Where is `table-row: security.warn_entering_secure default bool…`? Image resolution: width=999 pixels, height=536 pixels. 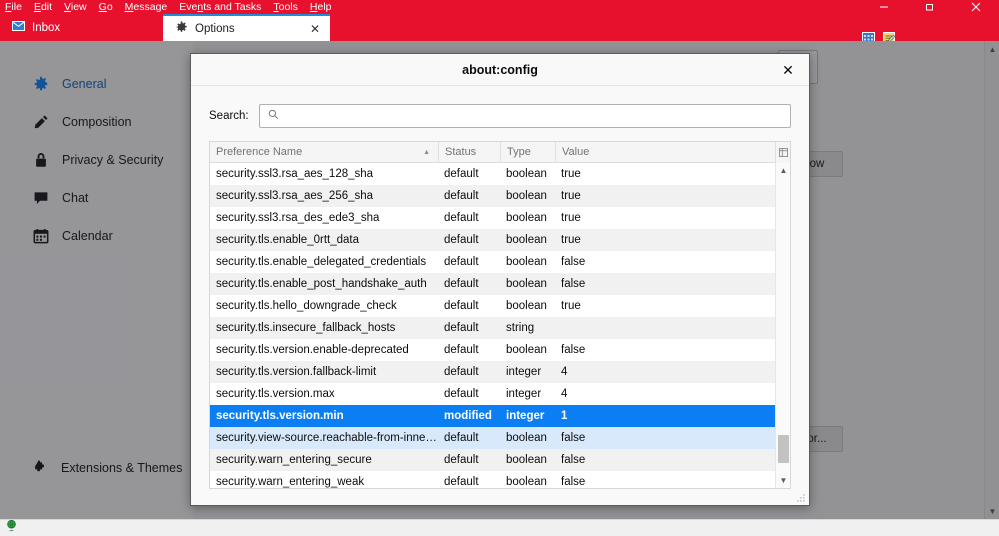
table-row: security.warn_entering_secure default bool… is located at coordinates (500, 460).